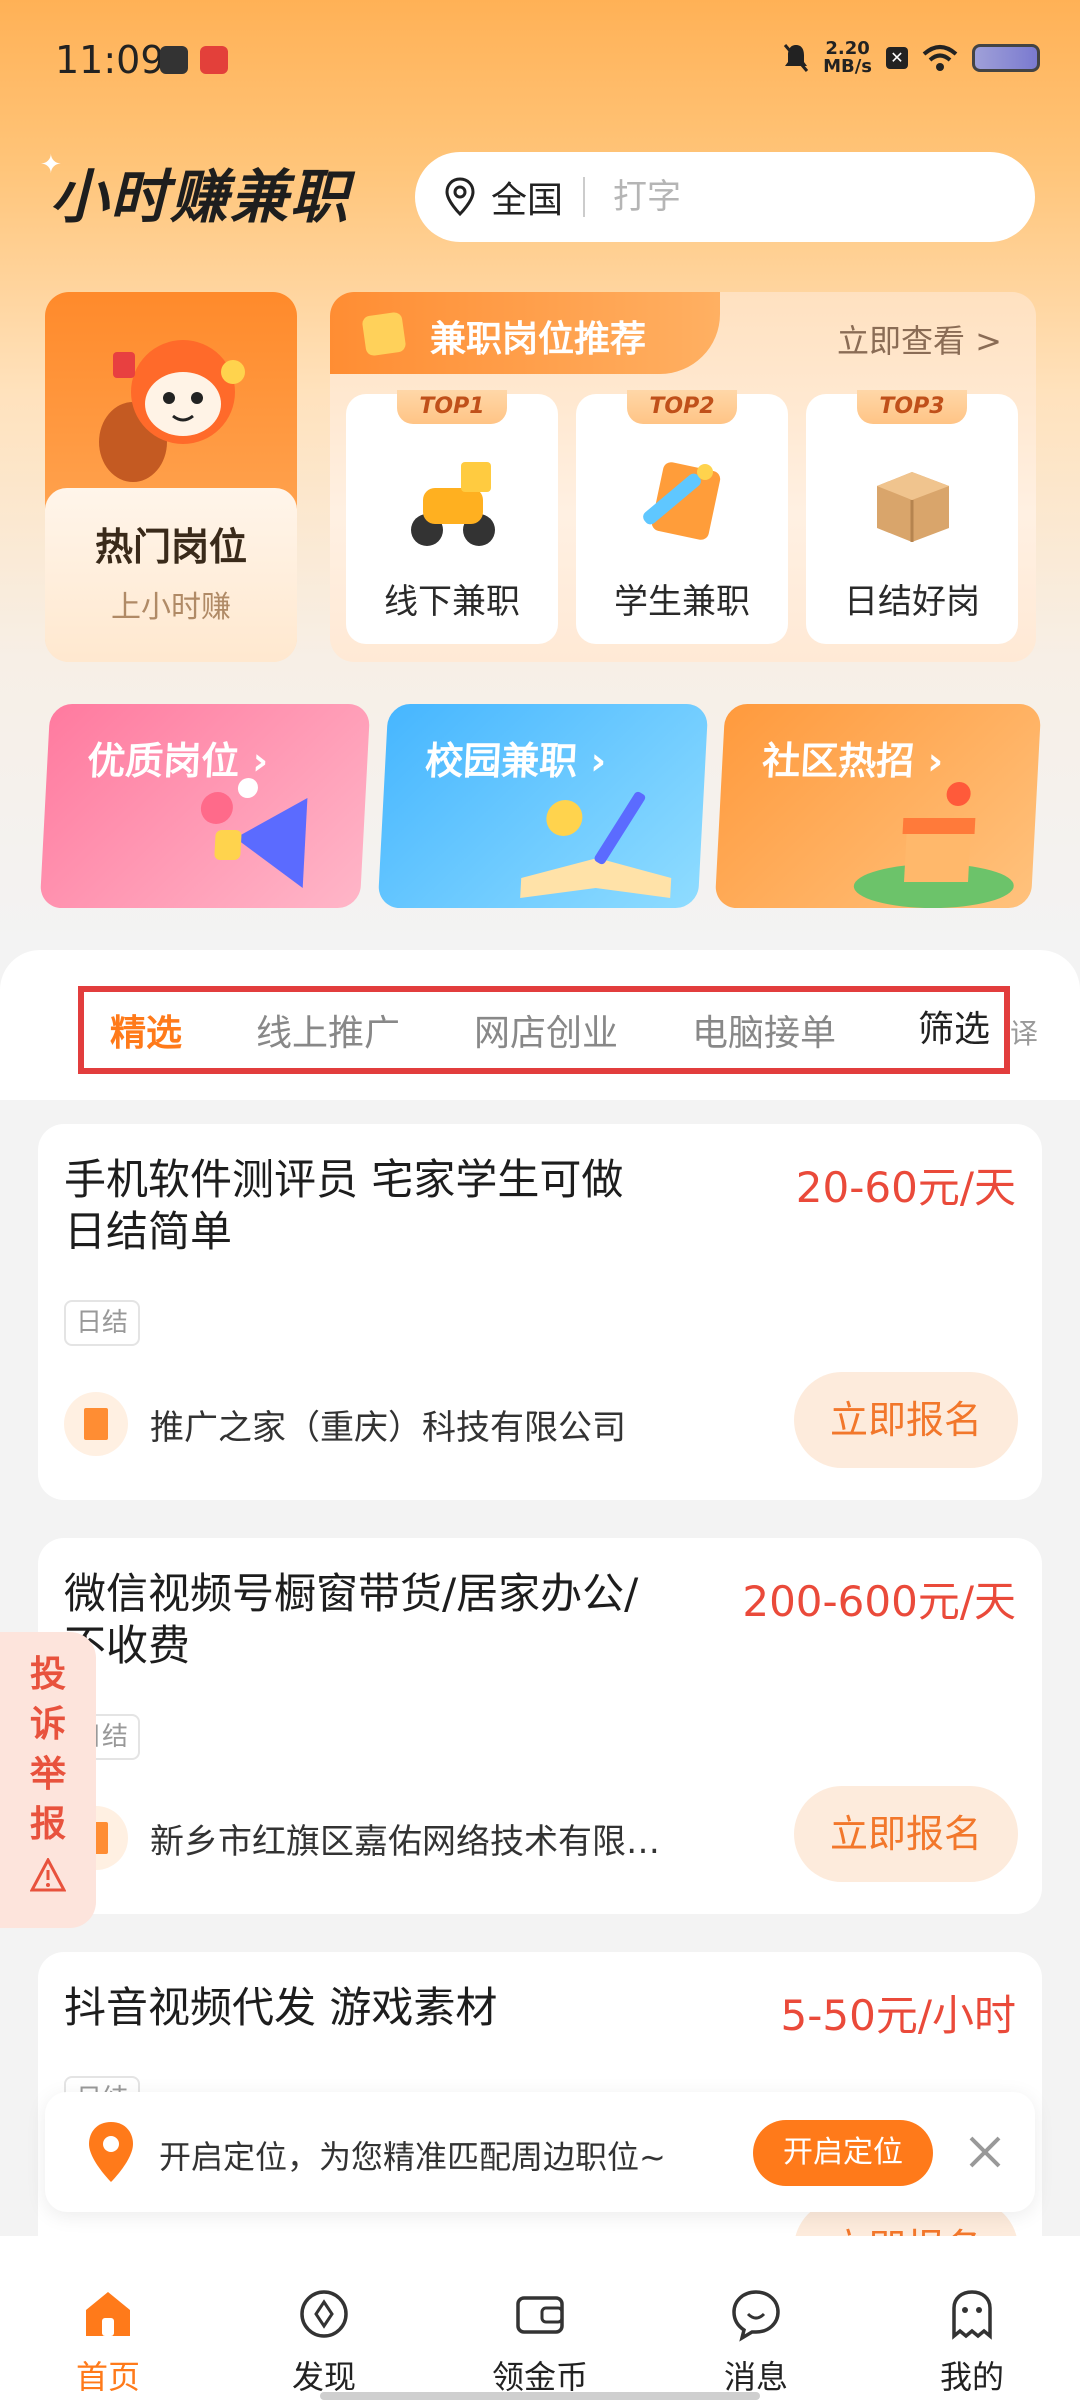  What do you see at coordinates (940, 58) in the screenshot?
I see `wifi-icon` at bounding box center [940, 58].